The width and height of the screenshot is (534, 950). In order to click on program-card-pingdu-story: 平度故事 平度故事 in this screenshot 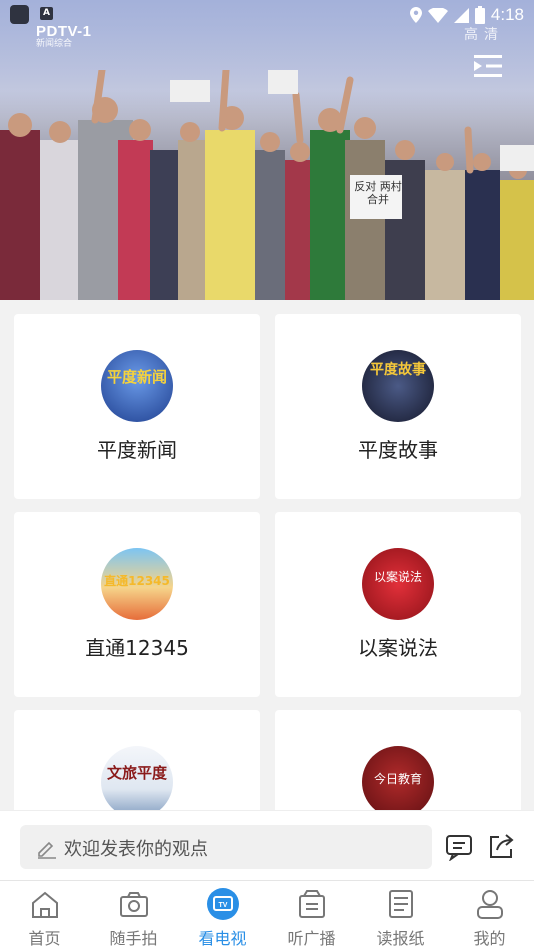, I will do `click(398, 406)`.